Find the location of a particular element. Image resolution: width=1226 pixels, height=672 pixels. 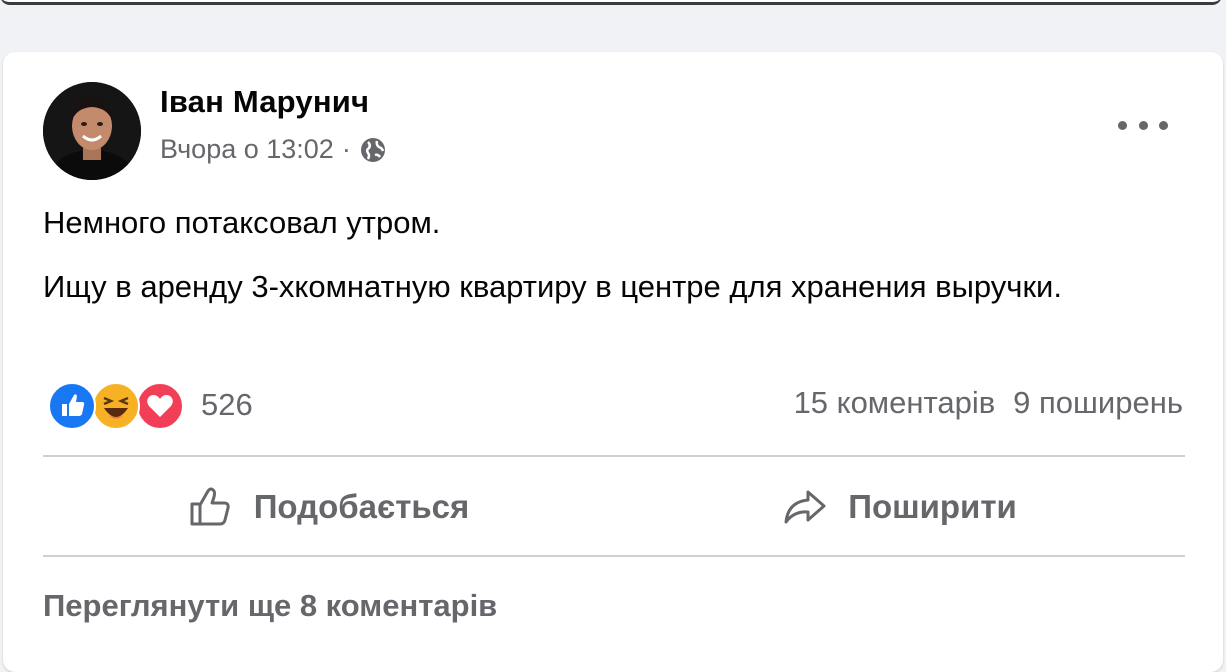

thumbs-up-icon is located at coordinates (210, 506).